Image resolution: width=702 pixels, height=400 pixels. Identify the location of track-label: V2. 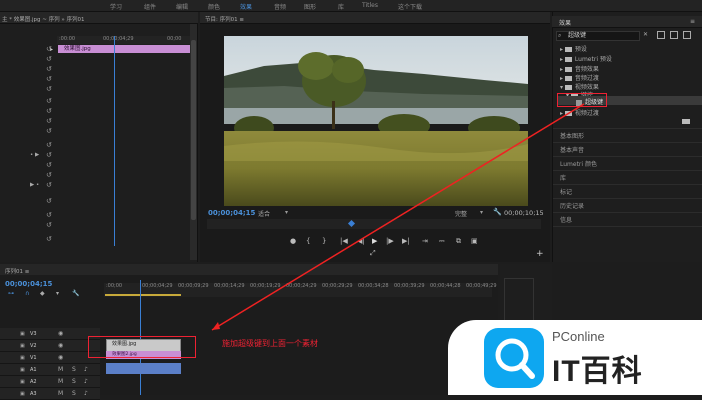
(33, 346).